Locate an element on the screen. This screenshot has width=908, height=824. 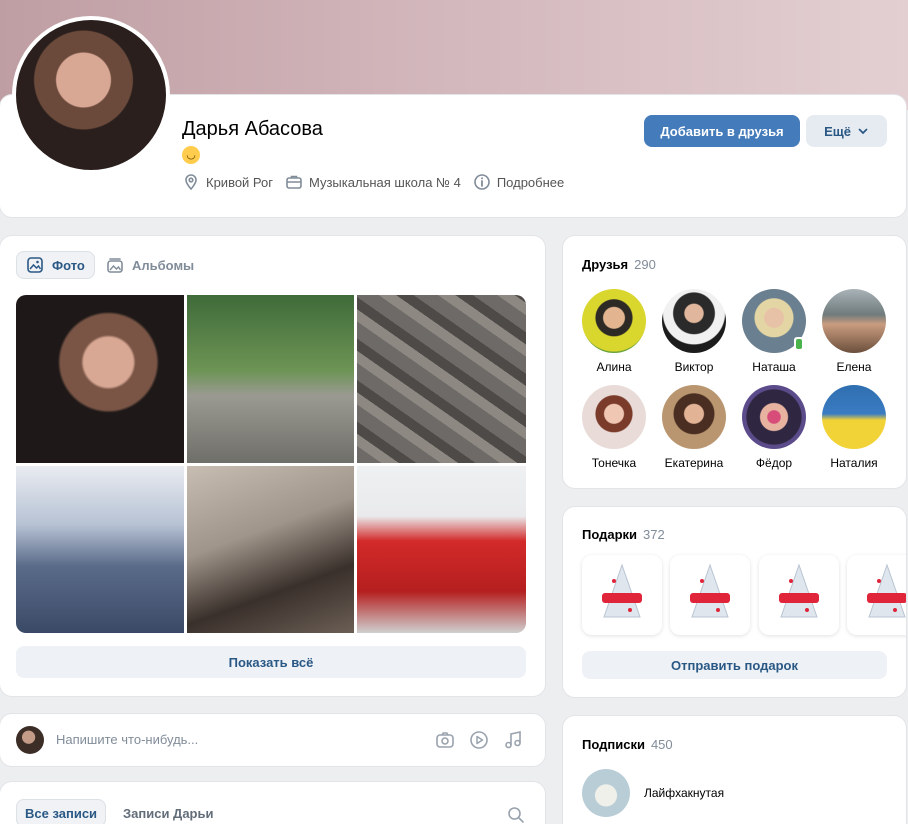
add-friend-button: Добавить в друзья is located at coordinates (722, 131).